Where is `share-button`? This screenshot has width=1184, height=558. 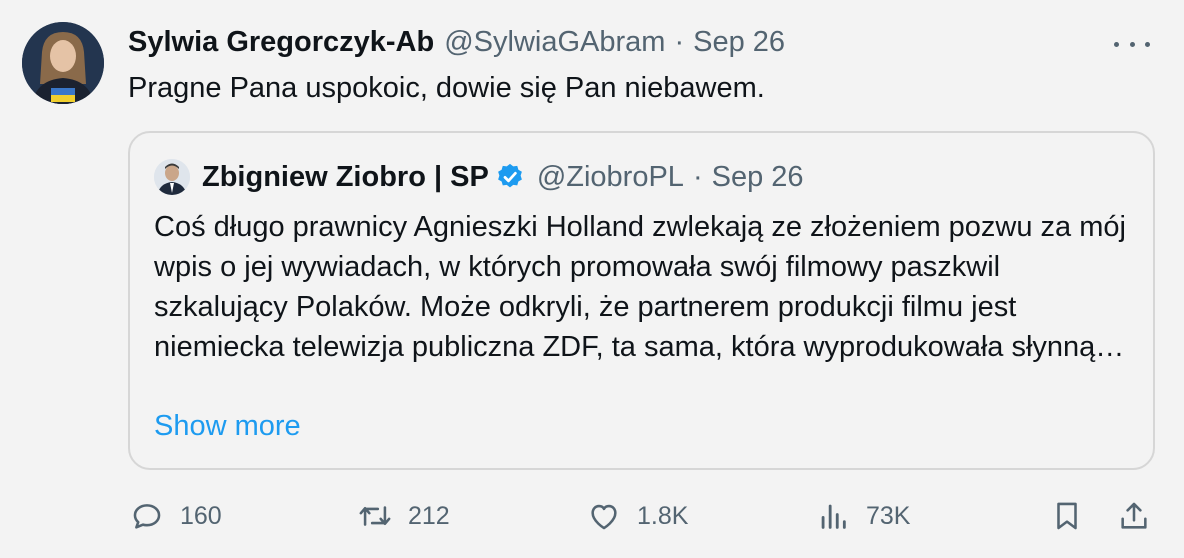
share-button is located at coordinates (1134, 516).